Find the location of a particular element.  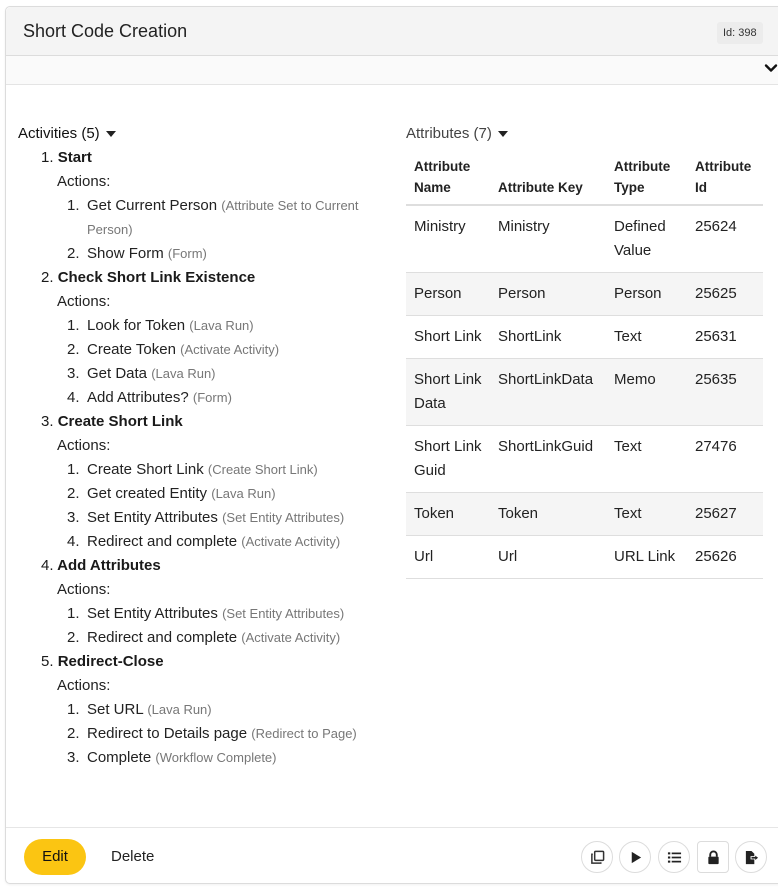

action-name: Complete is located at coordinates (119, 757).